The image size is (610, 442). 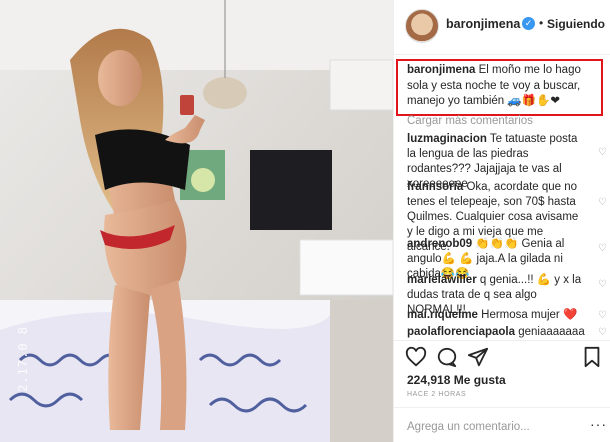 What do you see at coordinates (416, 357) in the screenshot?
I see `heart-outline-icon` at bounding box center [416, 357].